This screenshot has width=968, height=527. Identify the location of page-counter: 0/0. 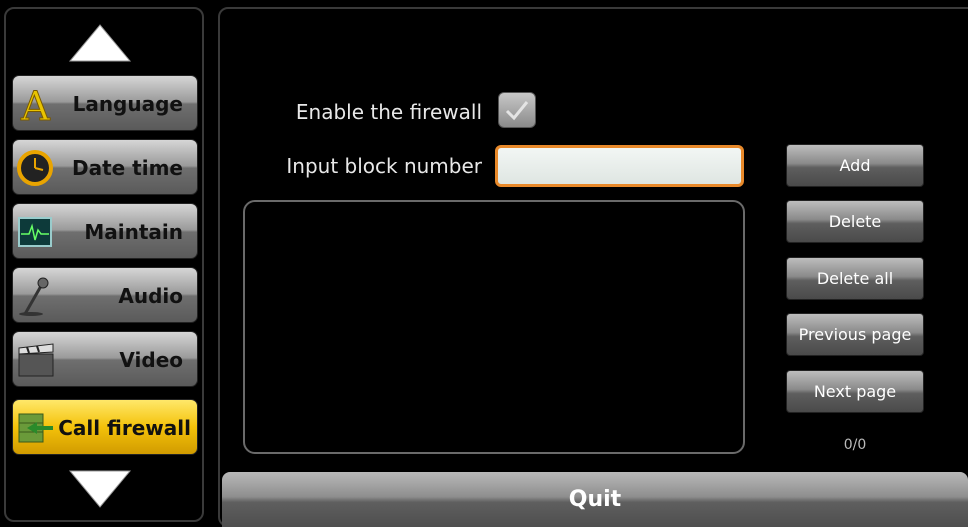
(855, 445).